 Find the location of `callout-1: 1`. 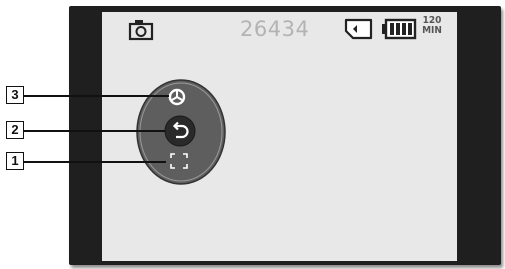

callout-1: 1 is located at coordinates (15, 161).